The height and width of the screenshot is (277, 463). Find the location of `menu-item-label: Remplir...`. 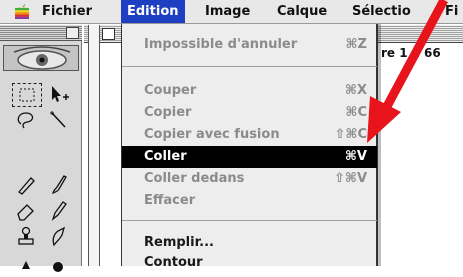

menu-item-label: Remplir... is located at coordinates (179, 242).